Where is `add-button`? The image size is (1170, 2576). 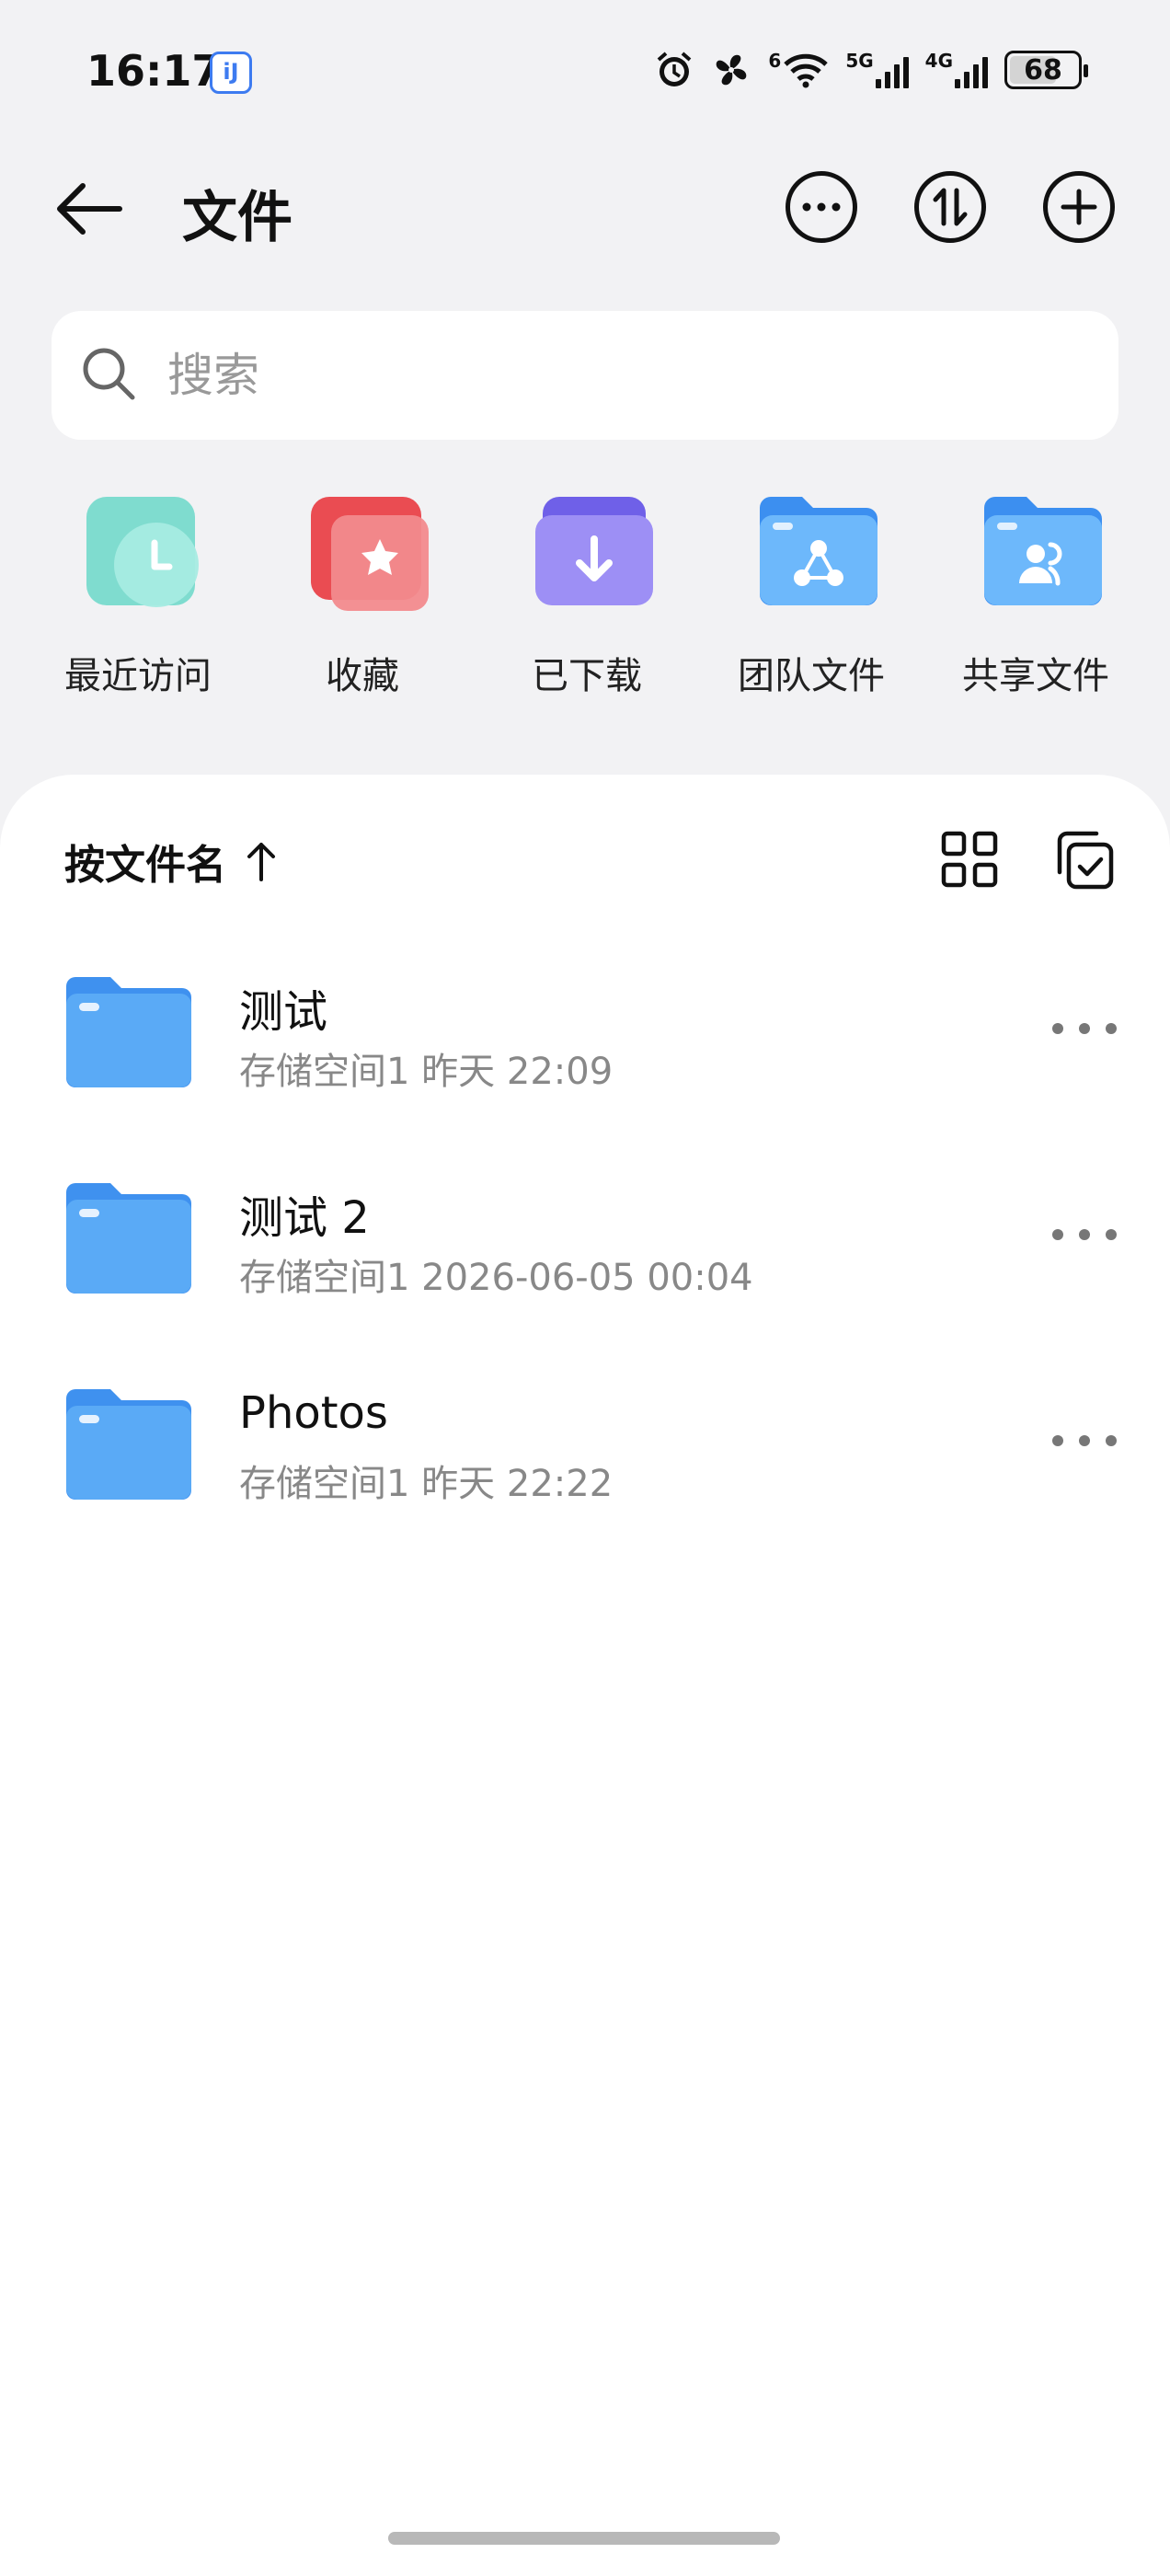
add-button is located at coordinates (1079, 207).